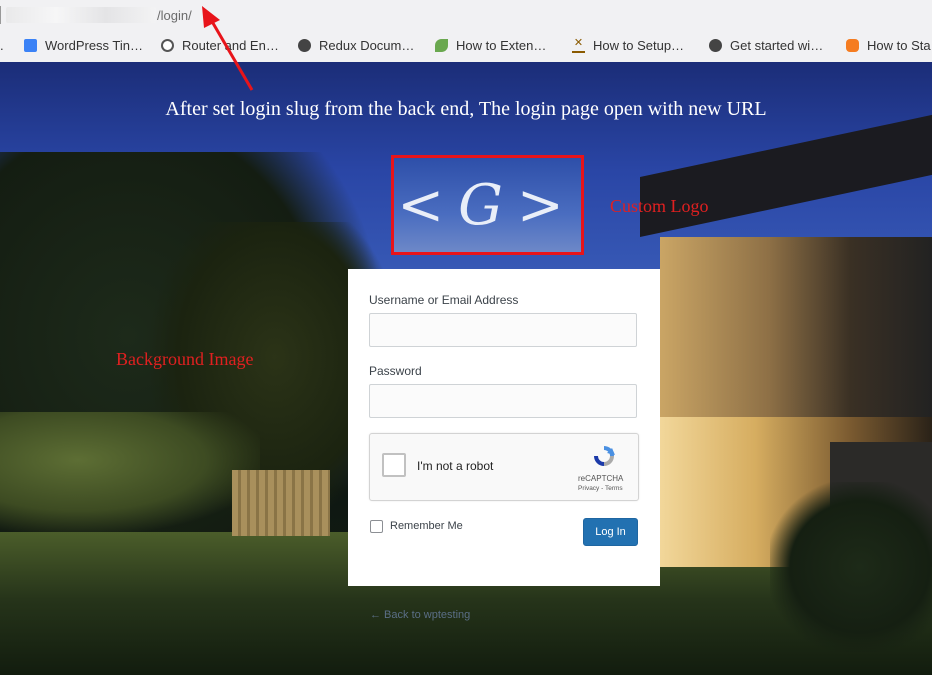  Describe the element at coordinates (455, 466) in the screenshot. I see `recaptcha-label: I'm not a robot` at that location.